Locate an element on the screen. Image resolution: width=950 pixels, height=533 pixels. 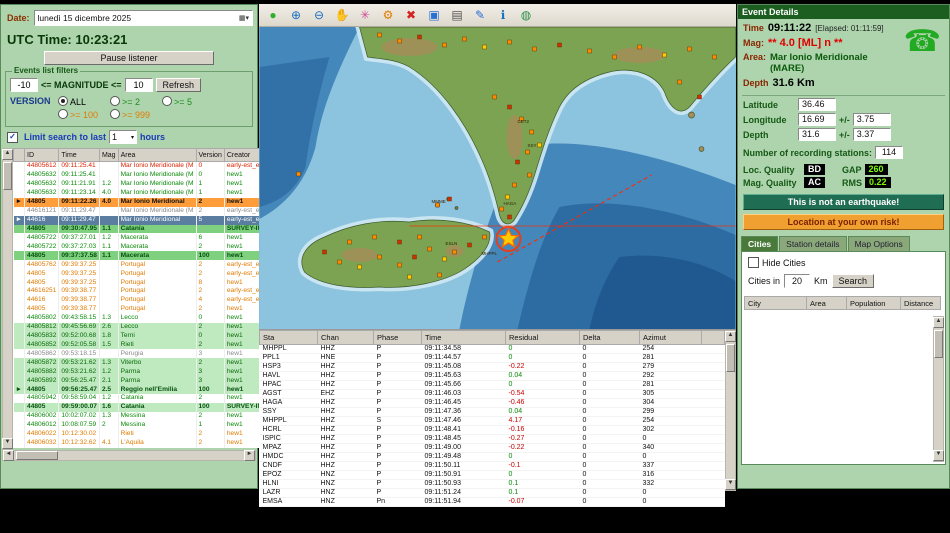
version-option: >= 5 is located at coordinates (188, 101).